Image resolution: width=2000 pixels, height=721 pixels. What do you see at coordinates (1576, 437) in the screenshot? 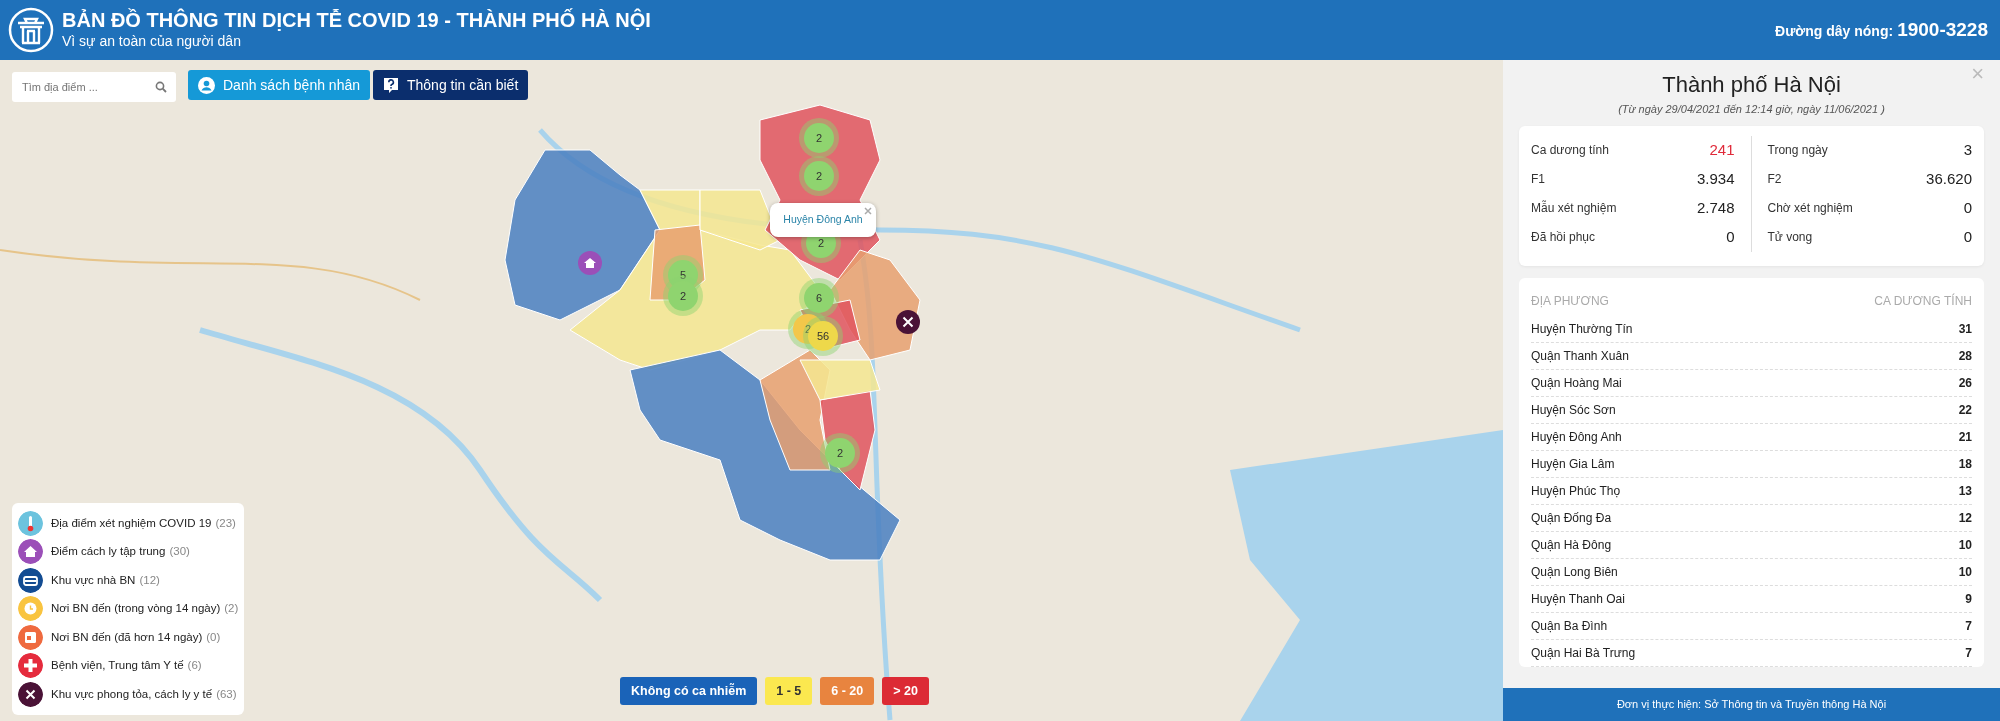
I see `district-name: Huyện Đông Anh` at bounding box center [1576, 437].